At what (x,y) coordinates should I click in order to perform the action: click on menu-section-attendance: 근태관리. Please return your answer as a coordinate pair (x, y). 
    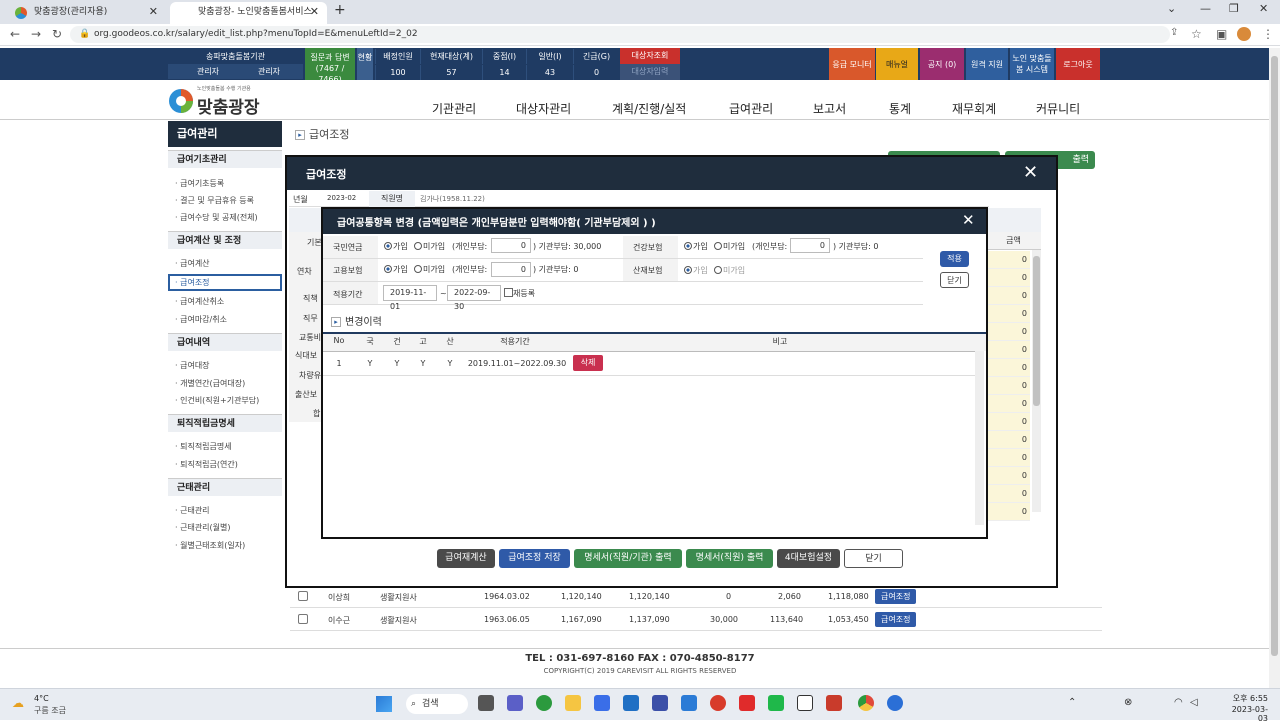
    Looking at the image, I should click on (225, 487).